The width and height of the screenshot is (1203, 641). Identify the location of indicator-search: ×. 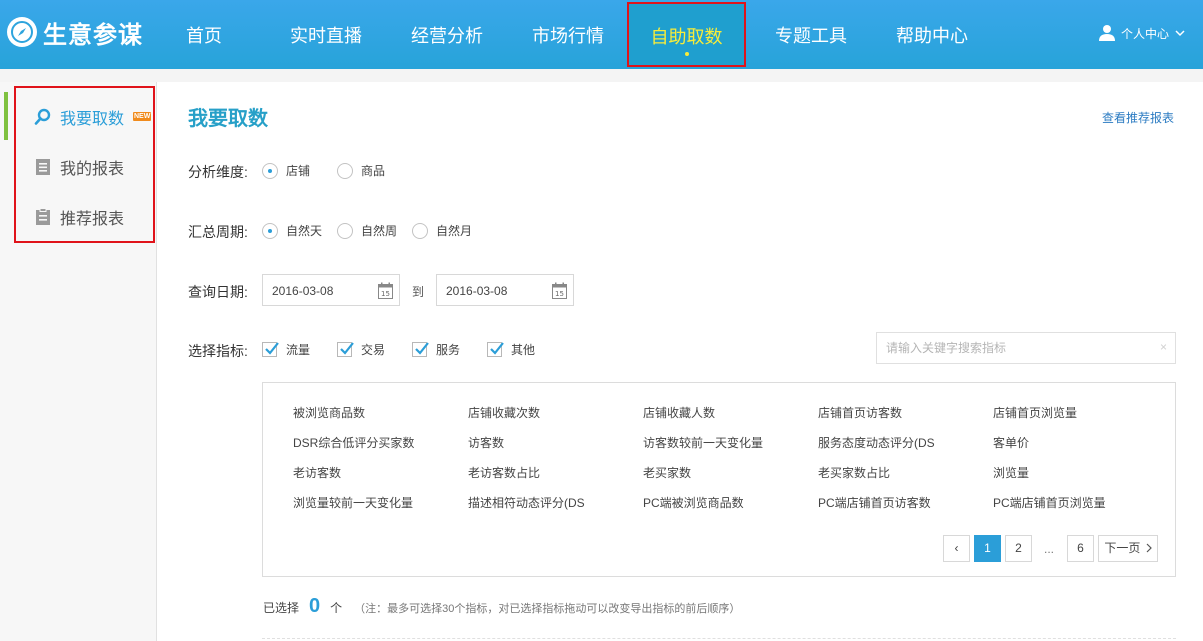
(1026, 348).